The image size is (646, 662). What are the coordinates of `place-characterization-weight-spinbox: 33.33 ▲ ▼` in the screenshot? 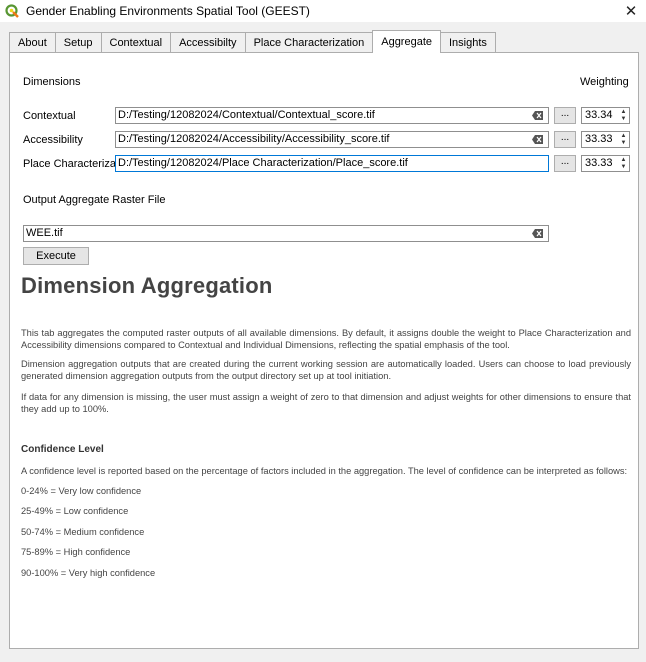 It's located at (605, 163).